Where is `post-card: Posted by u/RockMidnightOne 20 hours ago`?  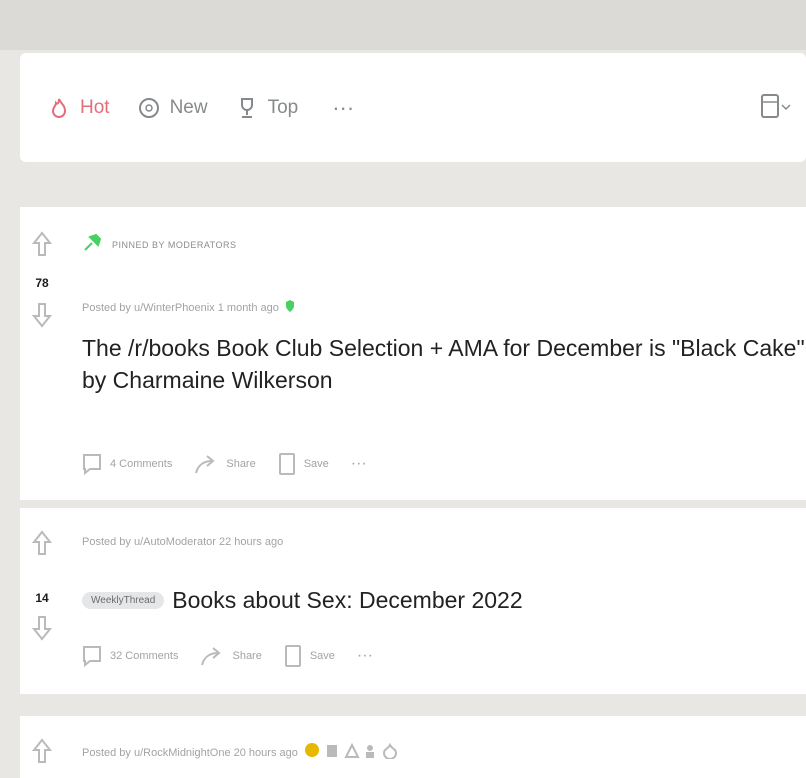 post-card: Posted by u/RockMidnightOne 20 hours ago is located at coordinates (413, 747).